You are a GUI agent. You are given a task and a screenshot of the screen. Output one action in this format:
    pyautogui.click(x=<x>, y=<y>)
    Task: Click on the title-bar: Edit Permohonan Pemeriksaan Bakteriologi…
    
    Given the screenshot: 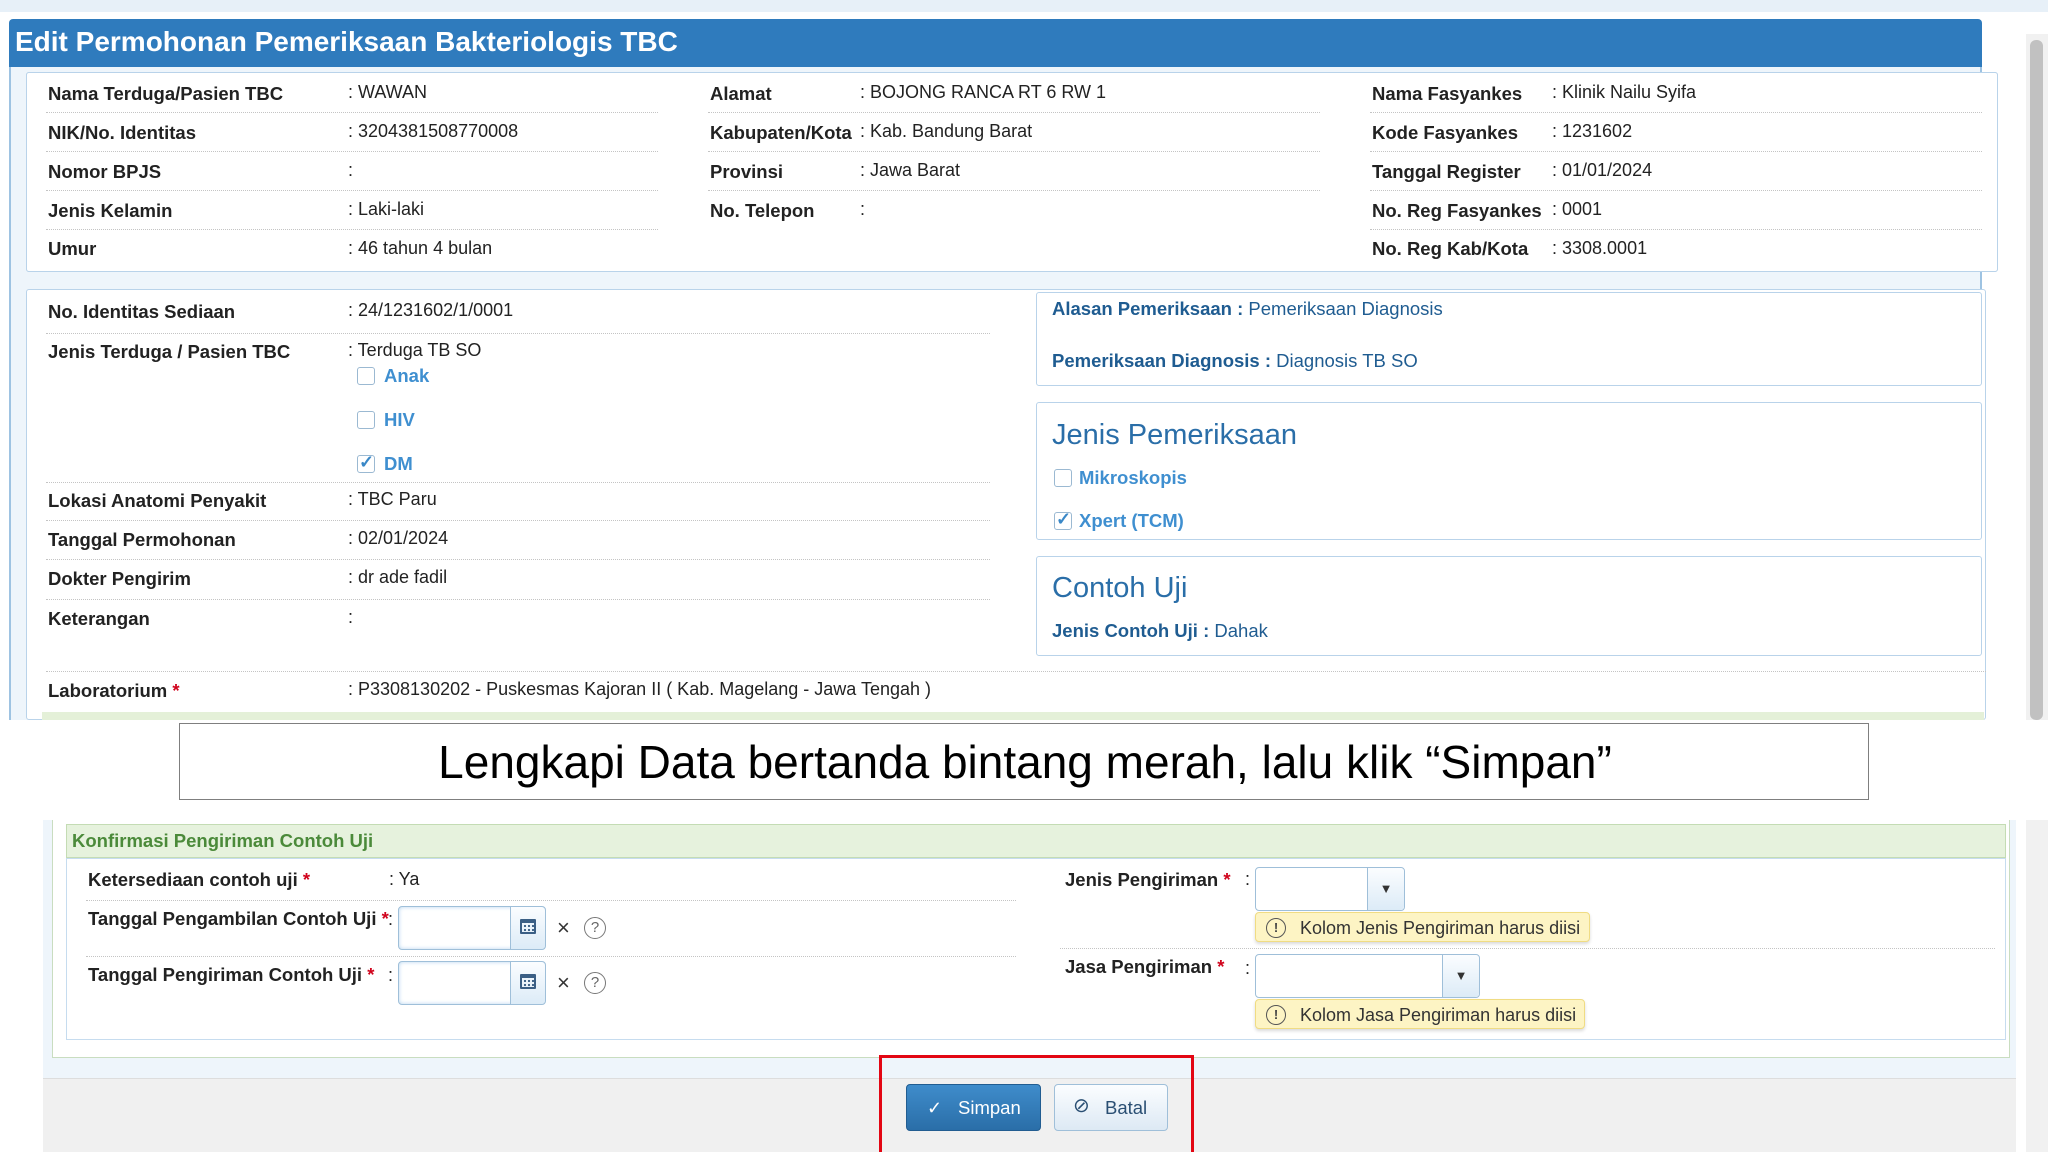 What is the action you would take?
    pyautogui.click(x=995, y=43)
    